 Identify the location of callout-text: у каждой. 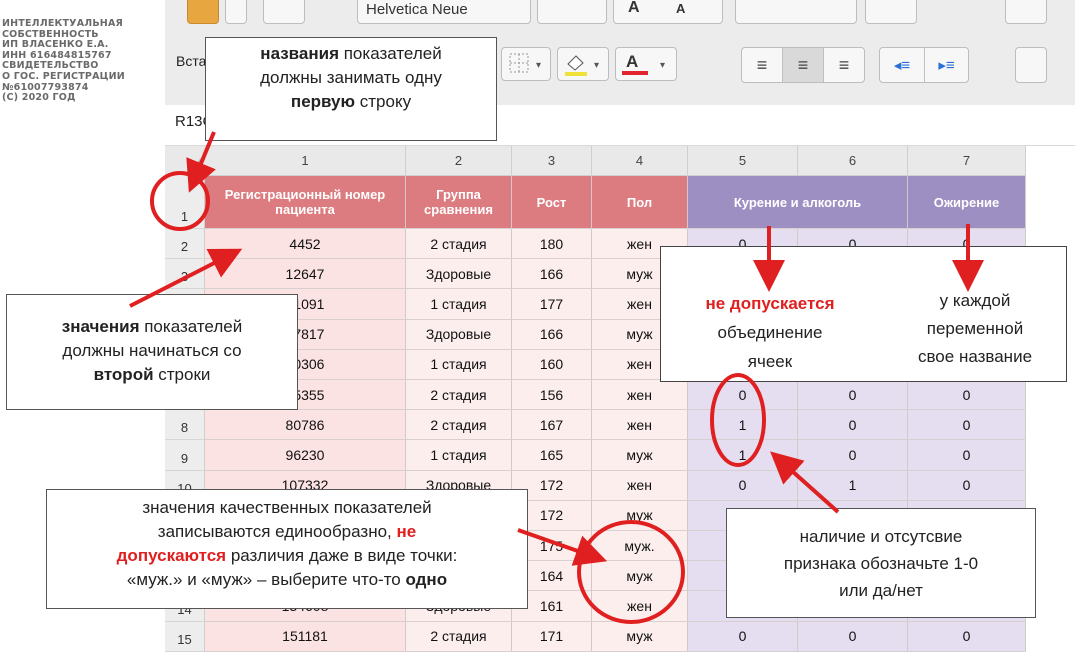
(975, 300).